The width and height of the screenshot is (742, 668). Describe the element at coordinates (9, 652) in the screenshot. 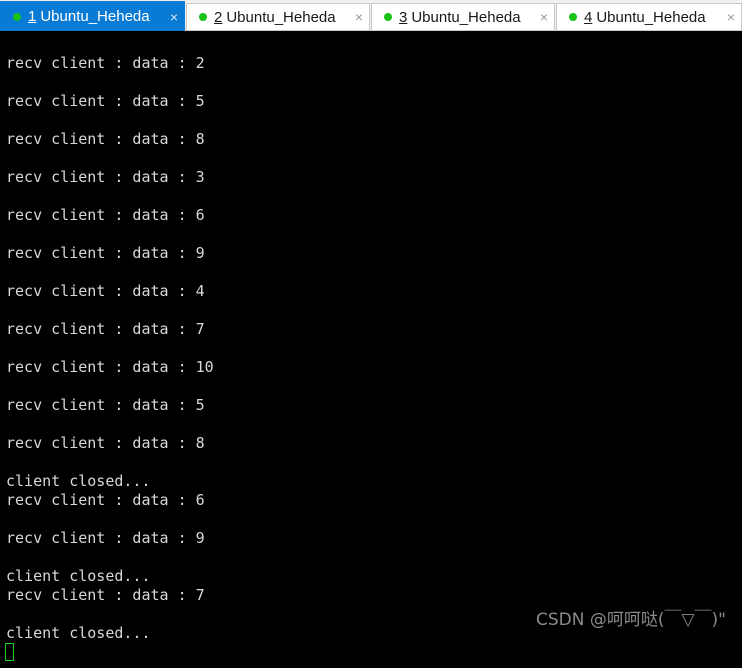

I see `terminal-cursor` at that location.